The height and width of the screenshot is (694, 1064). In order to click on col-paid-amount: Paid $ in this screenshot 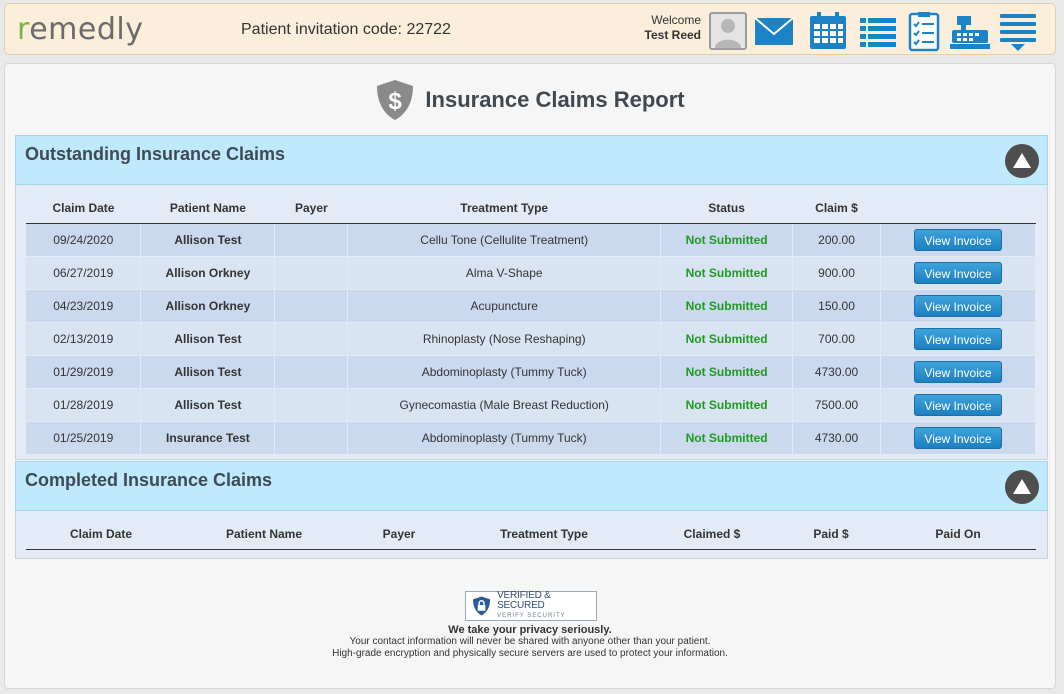, I will do `click(831, 533)`.